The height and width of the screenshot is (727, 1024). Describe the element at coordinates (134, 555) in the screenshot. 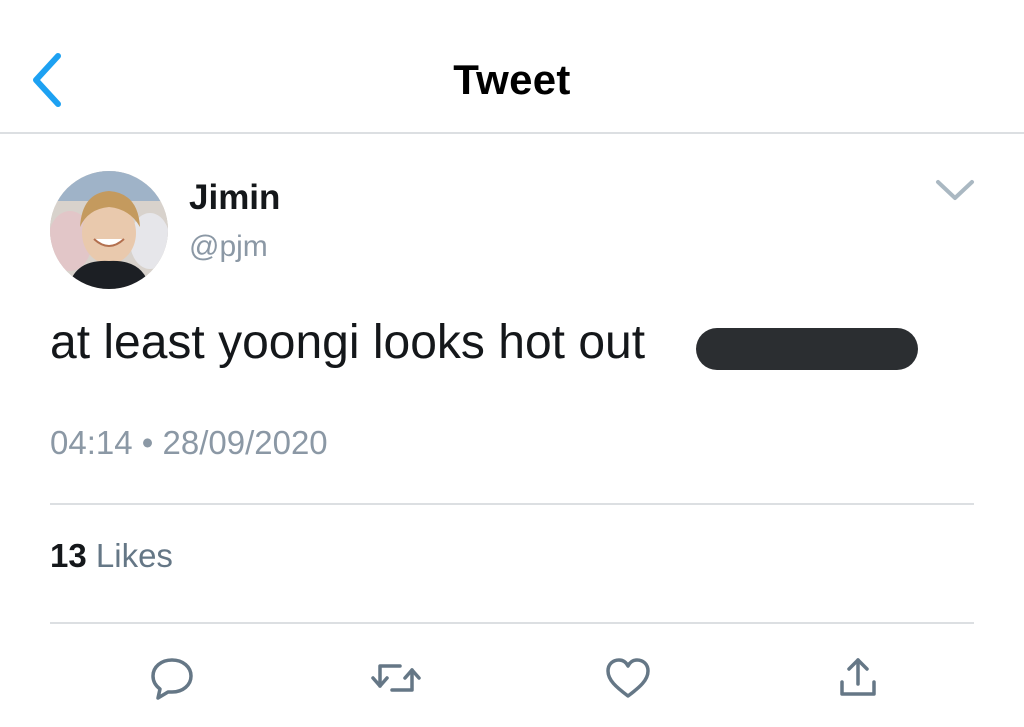

I see `likes-label: Likes` at that location.